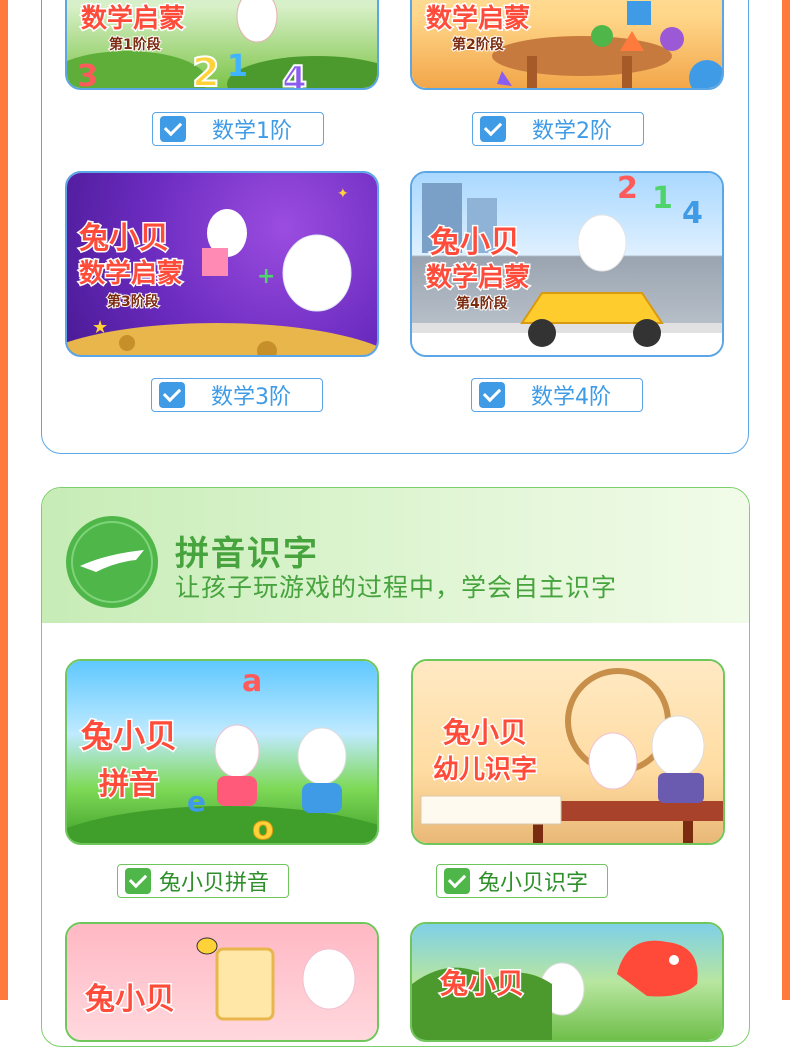  Describe the element at coordinates (222, 45) in the screenshot. I see `math-stage1-card: 3 2 1 4 数学启蒙 第1阶段` at that location.